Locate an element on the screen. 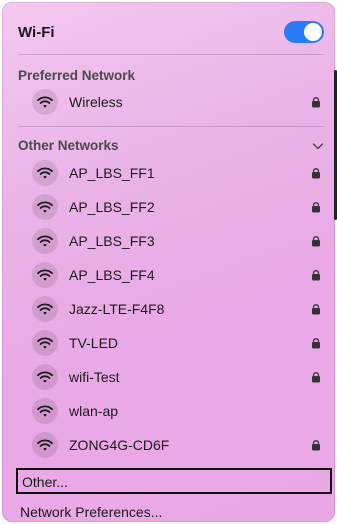  network-name: wifi-Test is located at coordinates (94, 377).